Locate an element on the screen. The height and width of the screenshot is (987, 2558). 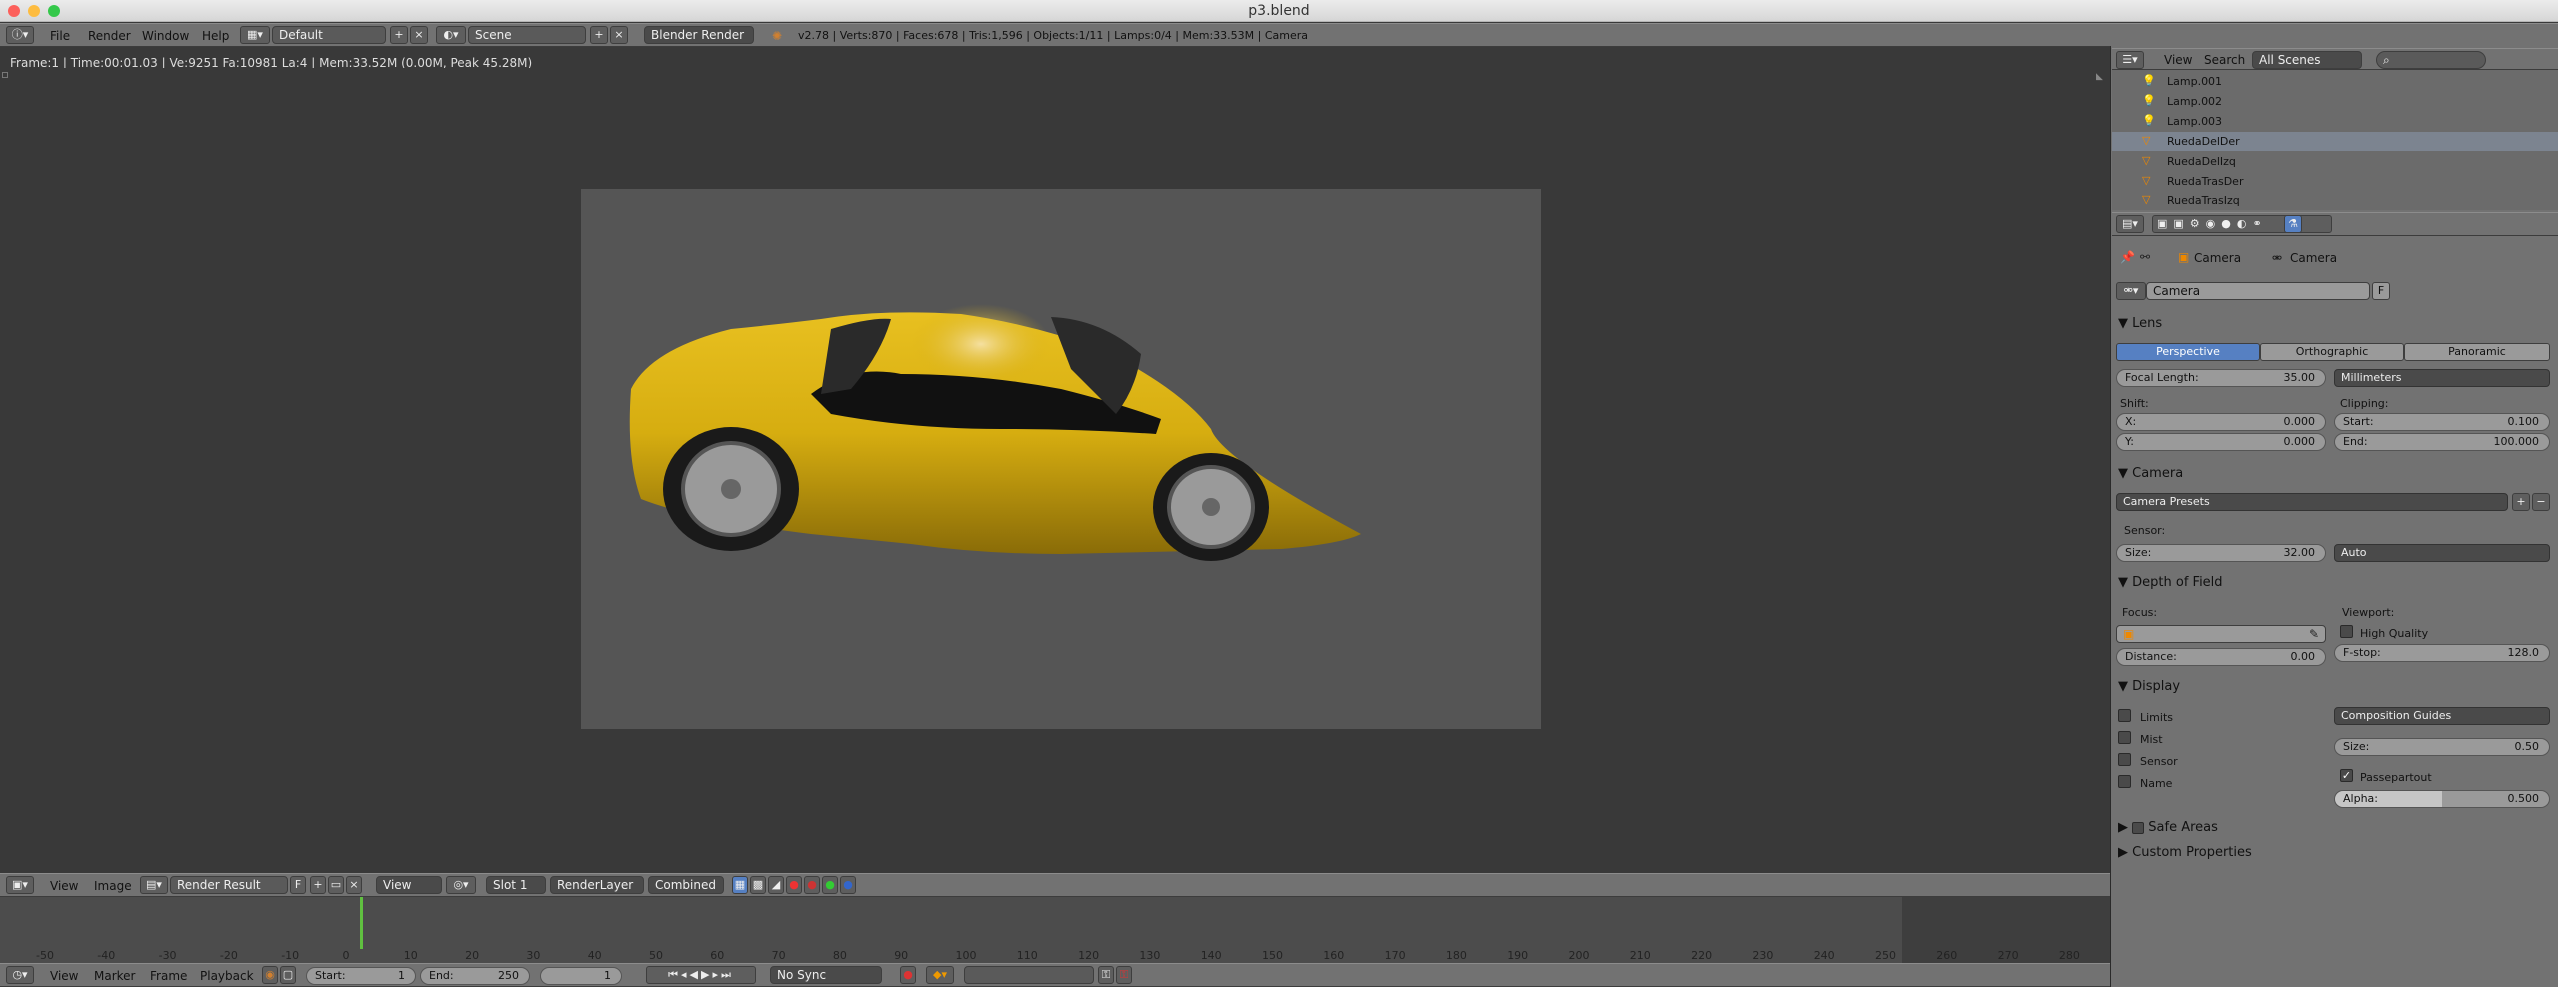
layout-icon: ▦▾ is located at coordinates (255, 35).